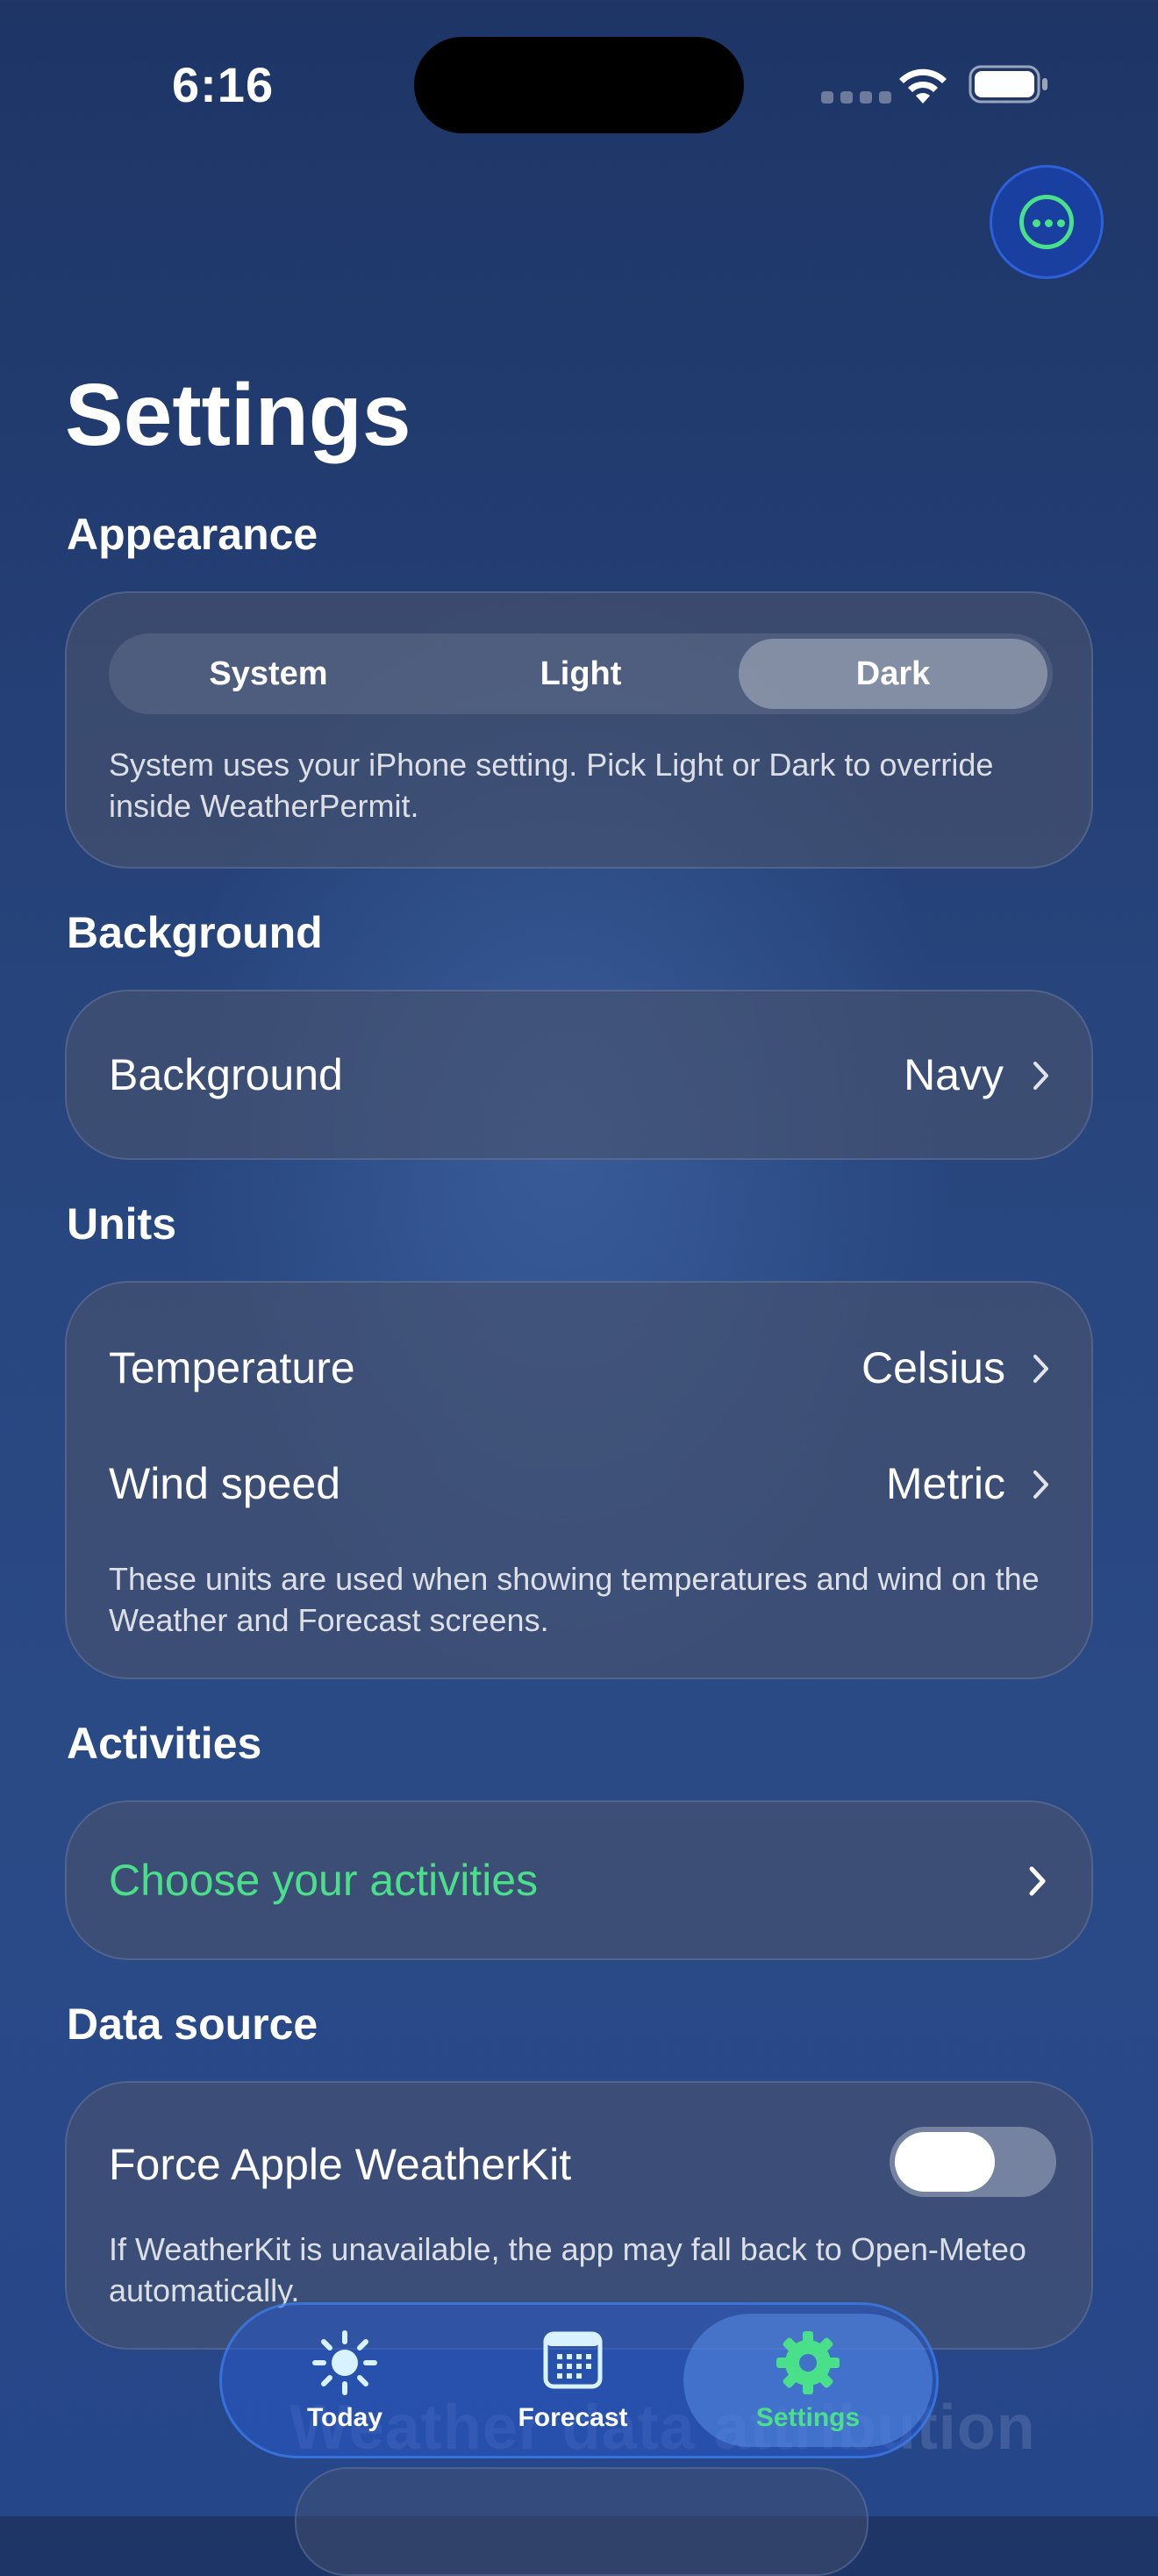 Image resolution: width=1158 pixels, height=2576 pixels. Describe the element at coordinates (341, 2164) in the screenshot. I see `force-weatherkit-label: Force Apple WeatherKit` at that location.